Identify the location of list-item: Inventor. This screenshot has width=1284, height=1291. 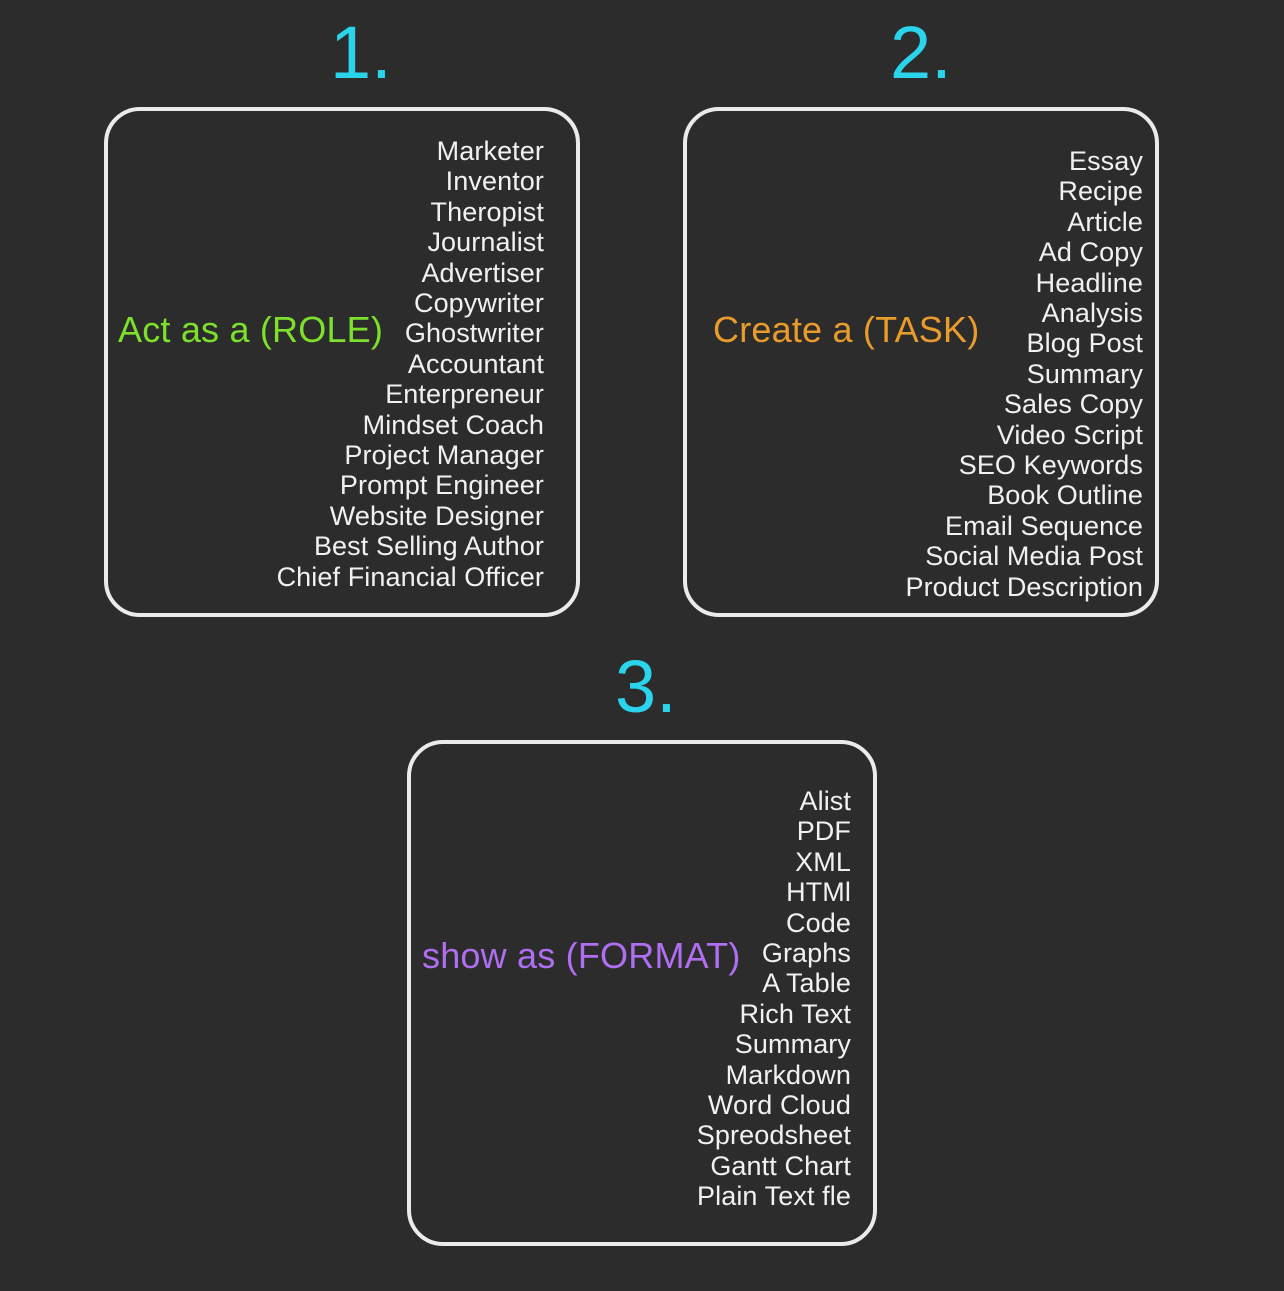
(494, 181).